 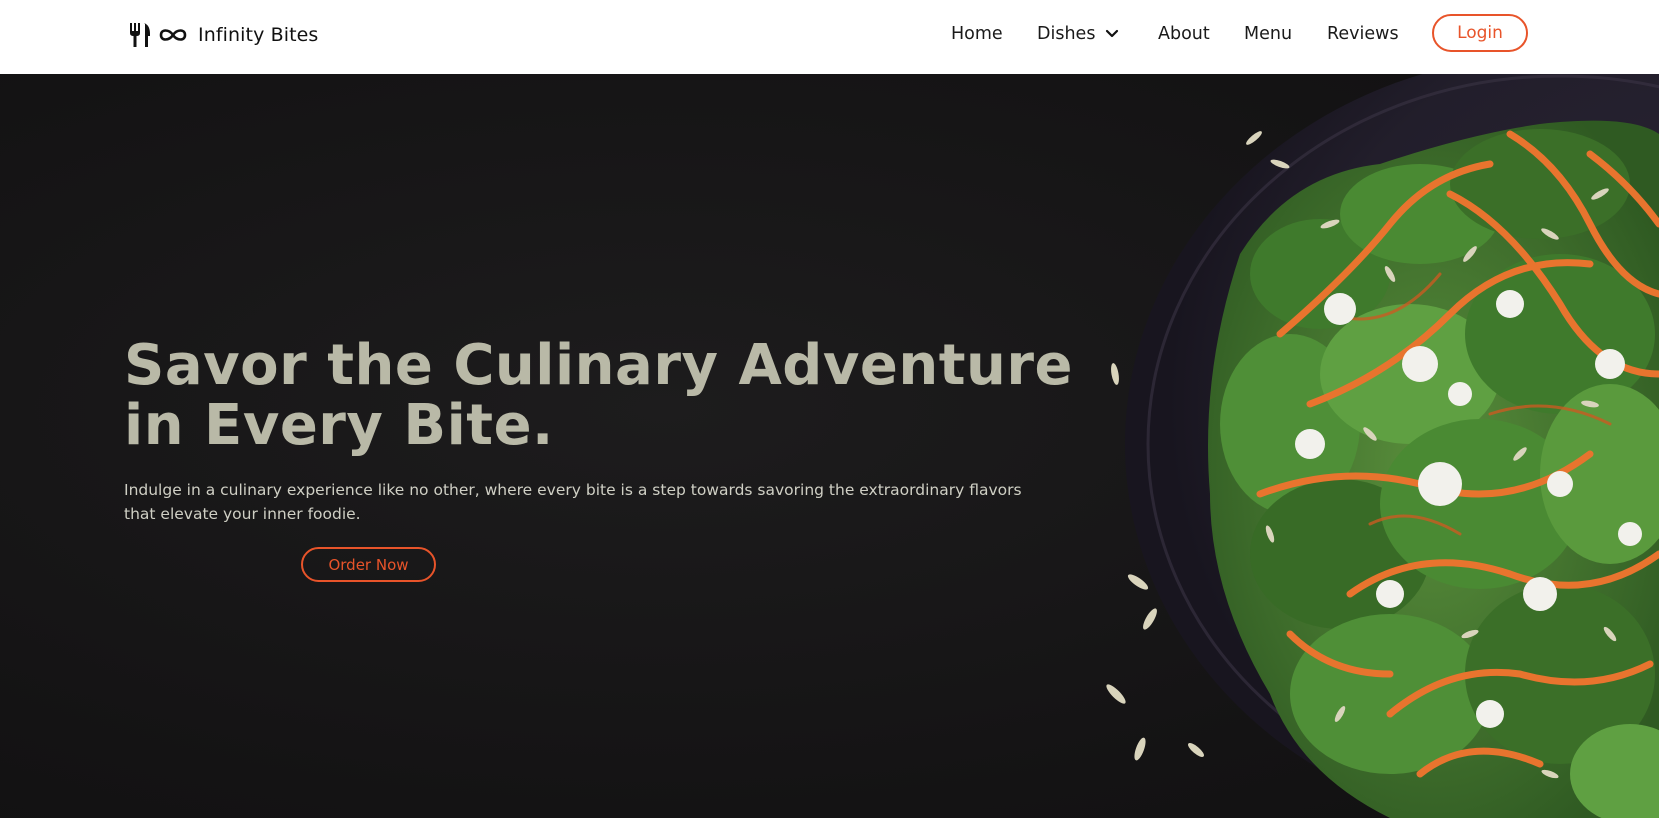 I want to click on nav-link-menu: Menu, so click(x=1268, y=34).